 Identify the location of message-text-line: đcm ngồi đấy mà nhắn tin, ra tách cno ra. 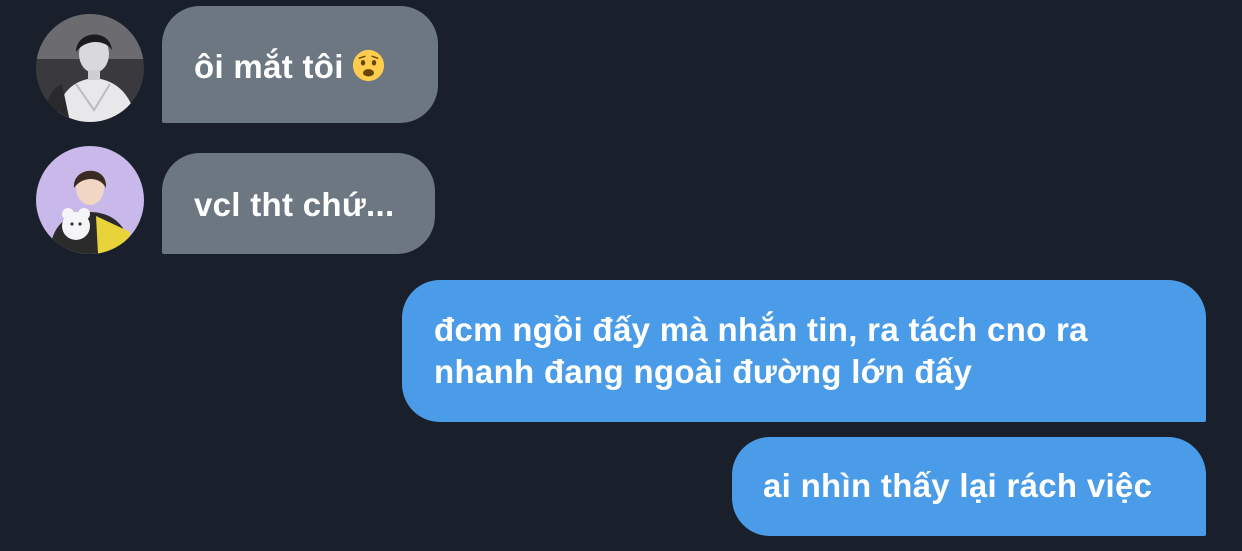
(761, 329).